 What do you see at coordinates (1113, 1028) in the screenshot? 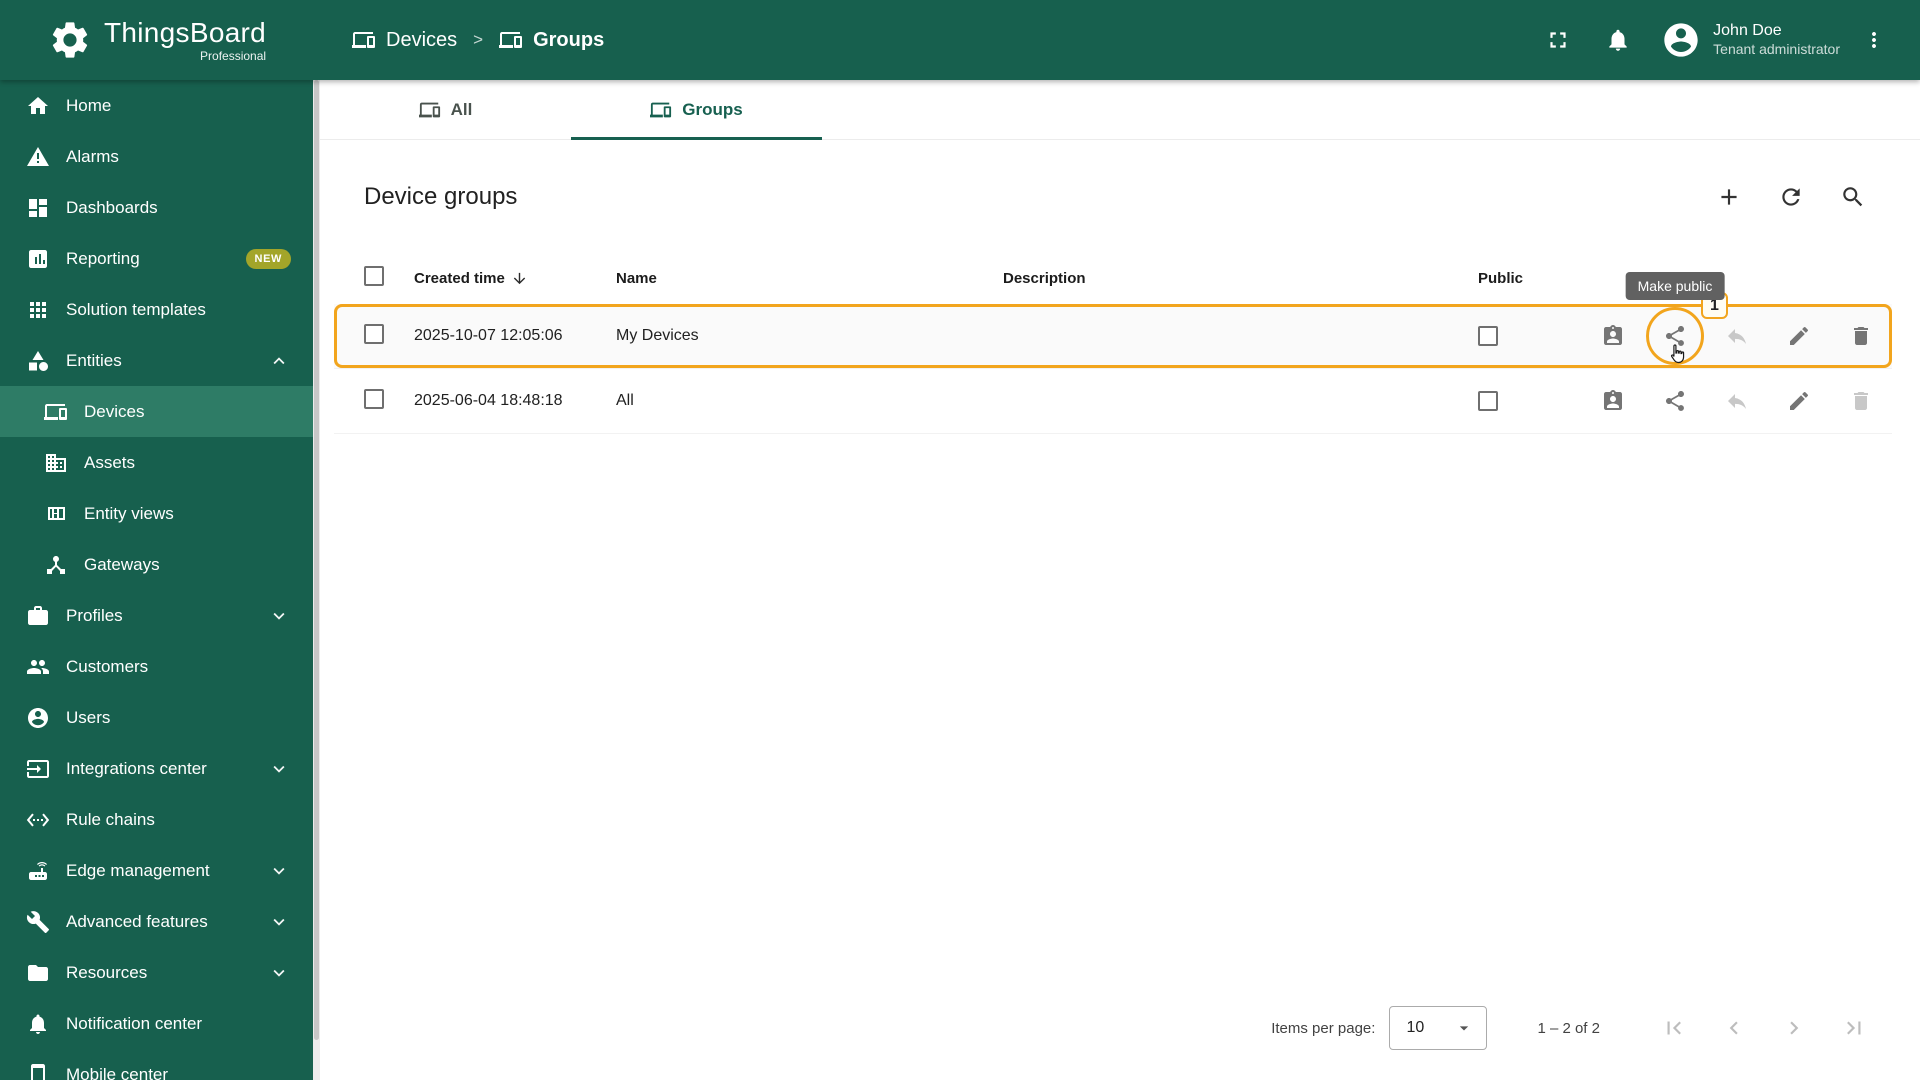
I see `pagination-bar: Items per page: 10 1 – 2 of 2` at bounding box center [1113, 1028].